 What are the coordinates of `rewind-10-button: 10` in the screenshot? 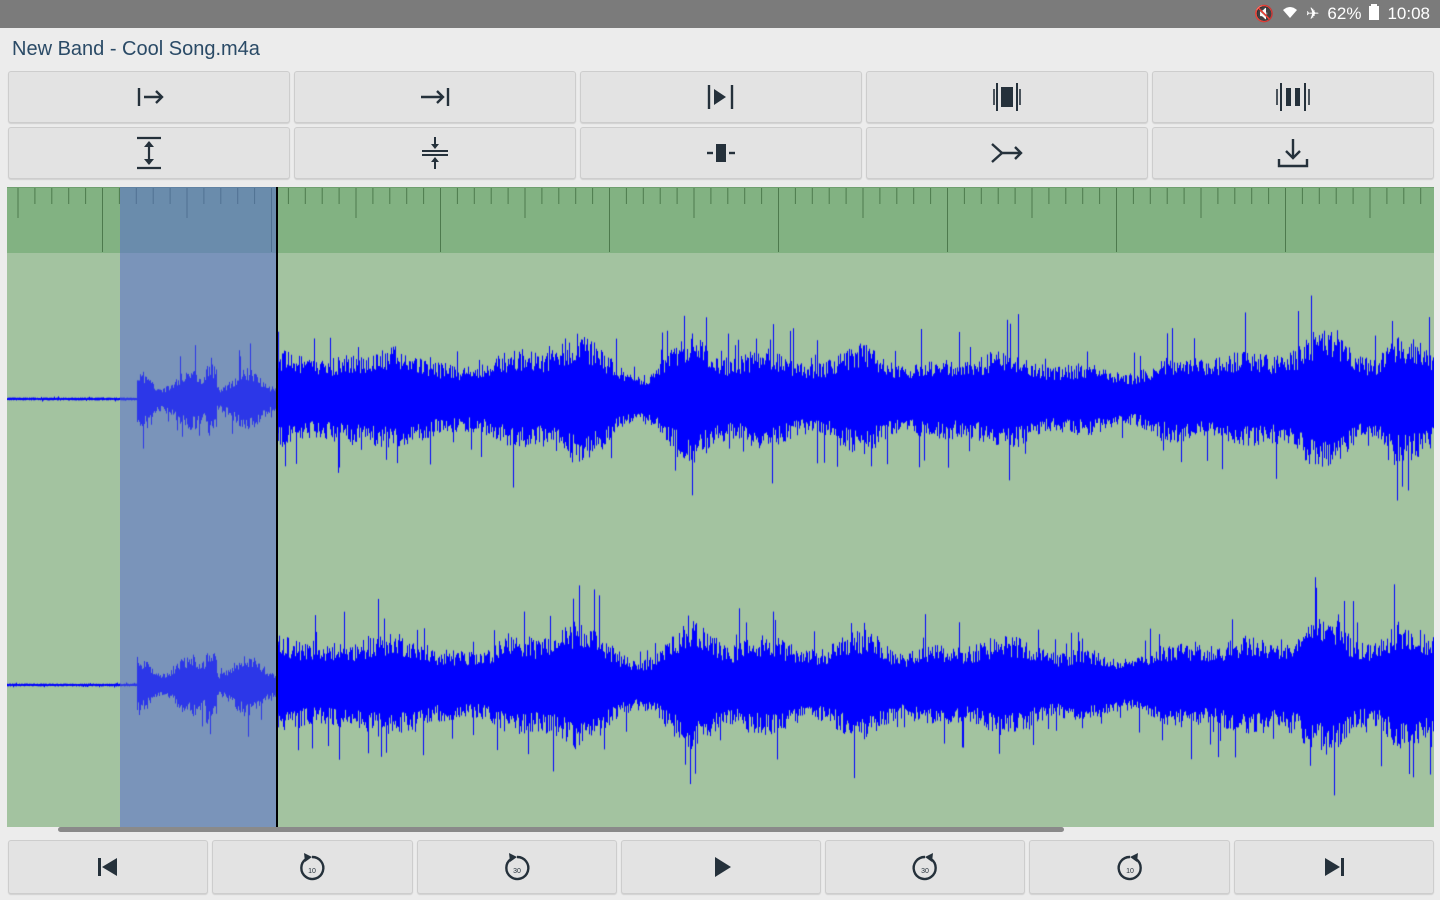 It's located at (312, 867).